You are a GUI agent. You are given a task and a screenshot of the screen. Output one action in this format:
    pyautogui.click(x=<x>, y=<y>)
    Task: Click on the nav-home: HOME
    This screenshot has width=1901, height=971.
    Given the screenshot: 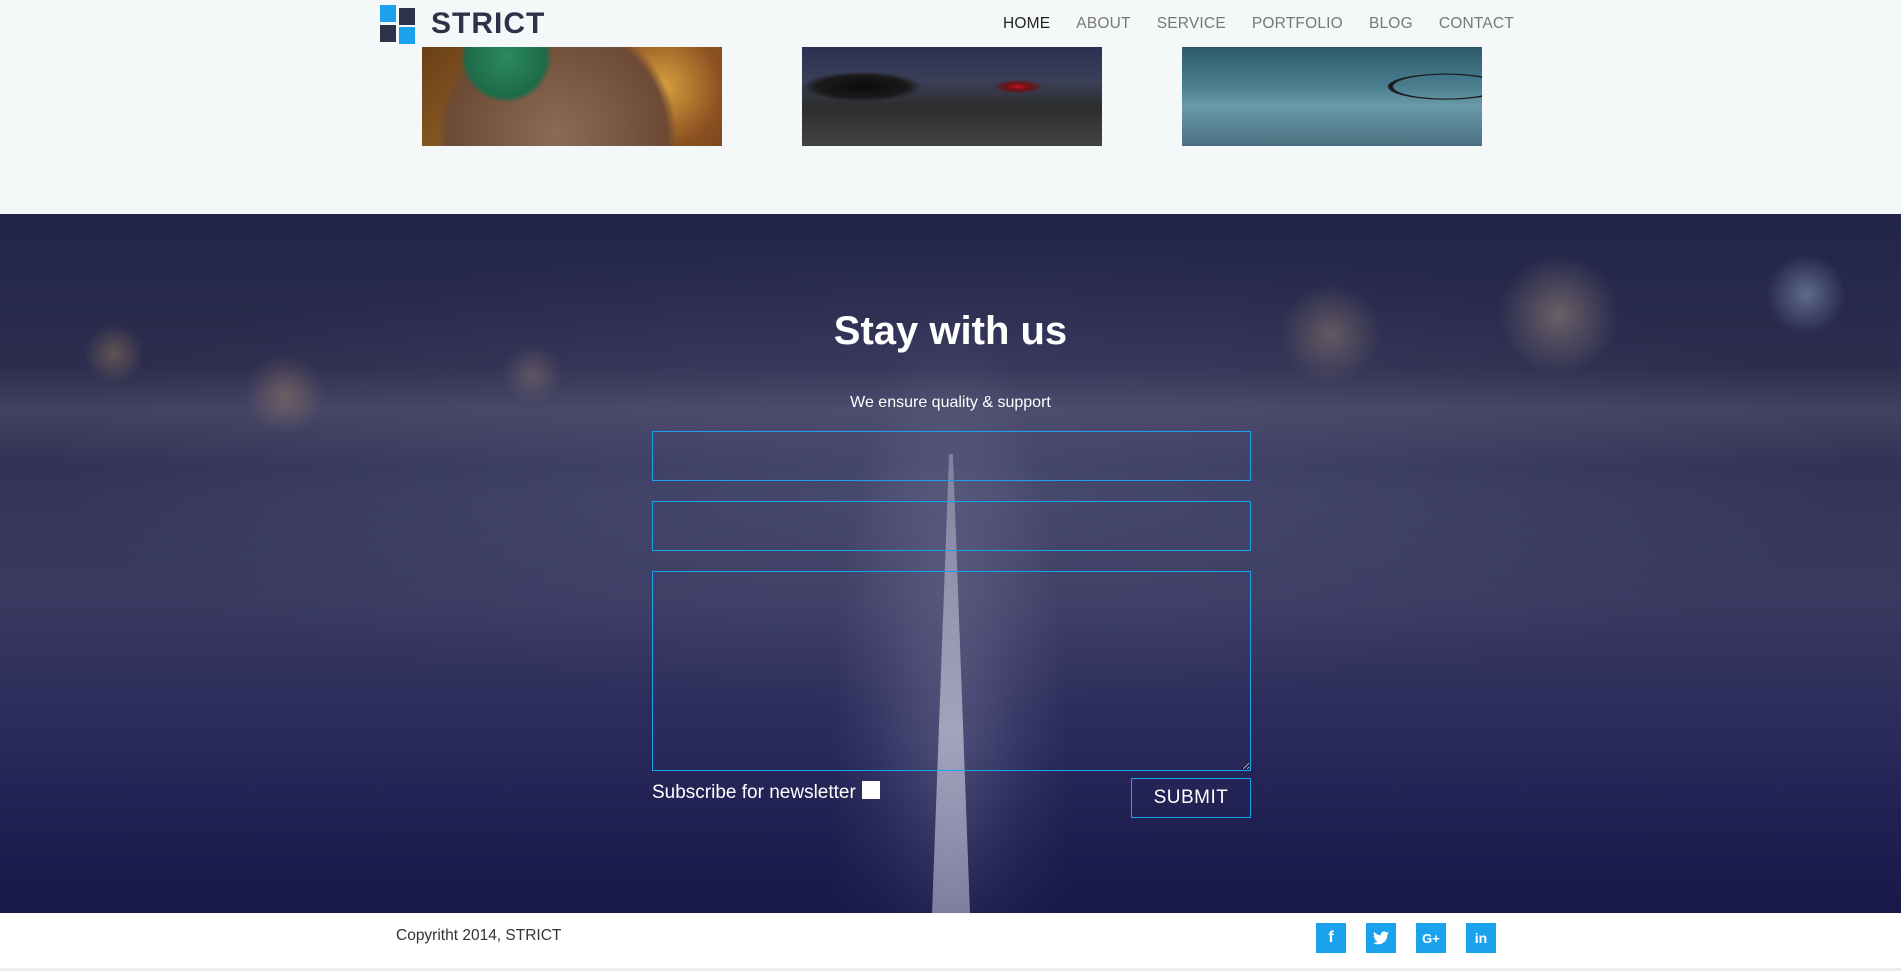 What is the action you would take?
    pyautogui.click(x=1026, y=24)
    